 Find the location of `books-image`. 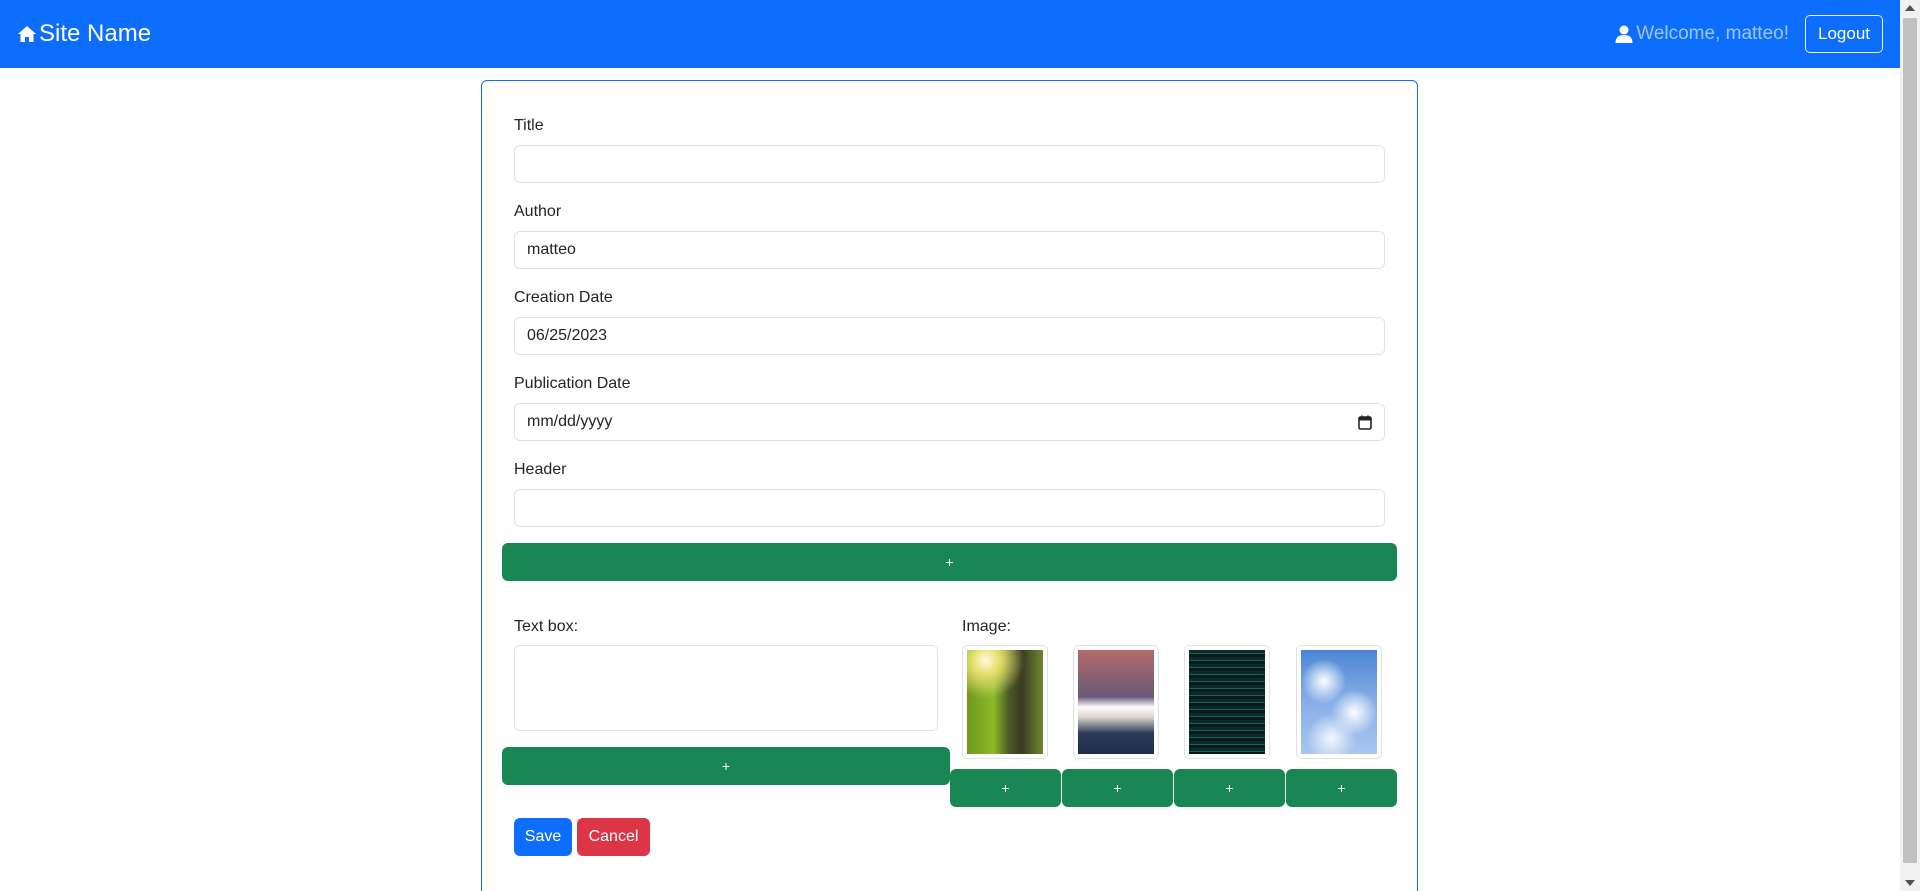

books-image is located at coordinates (1116, 702).